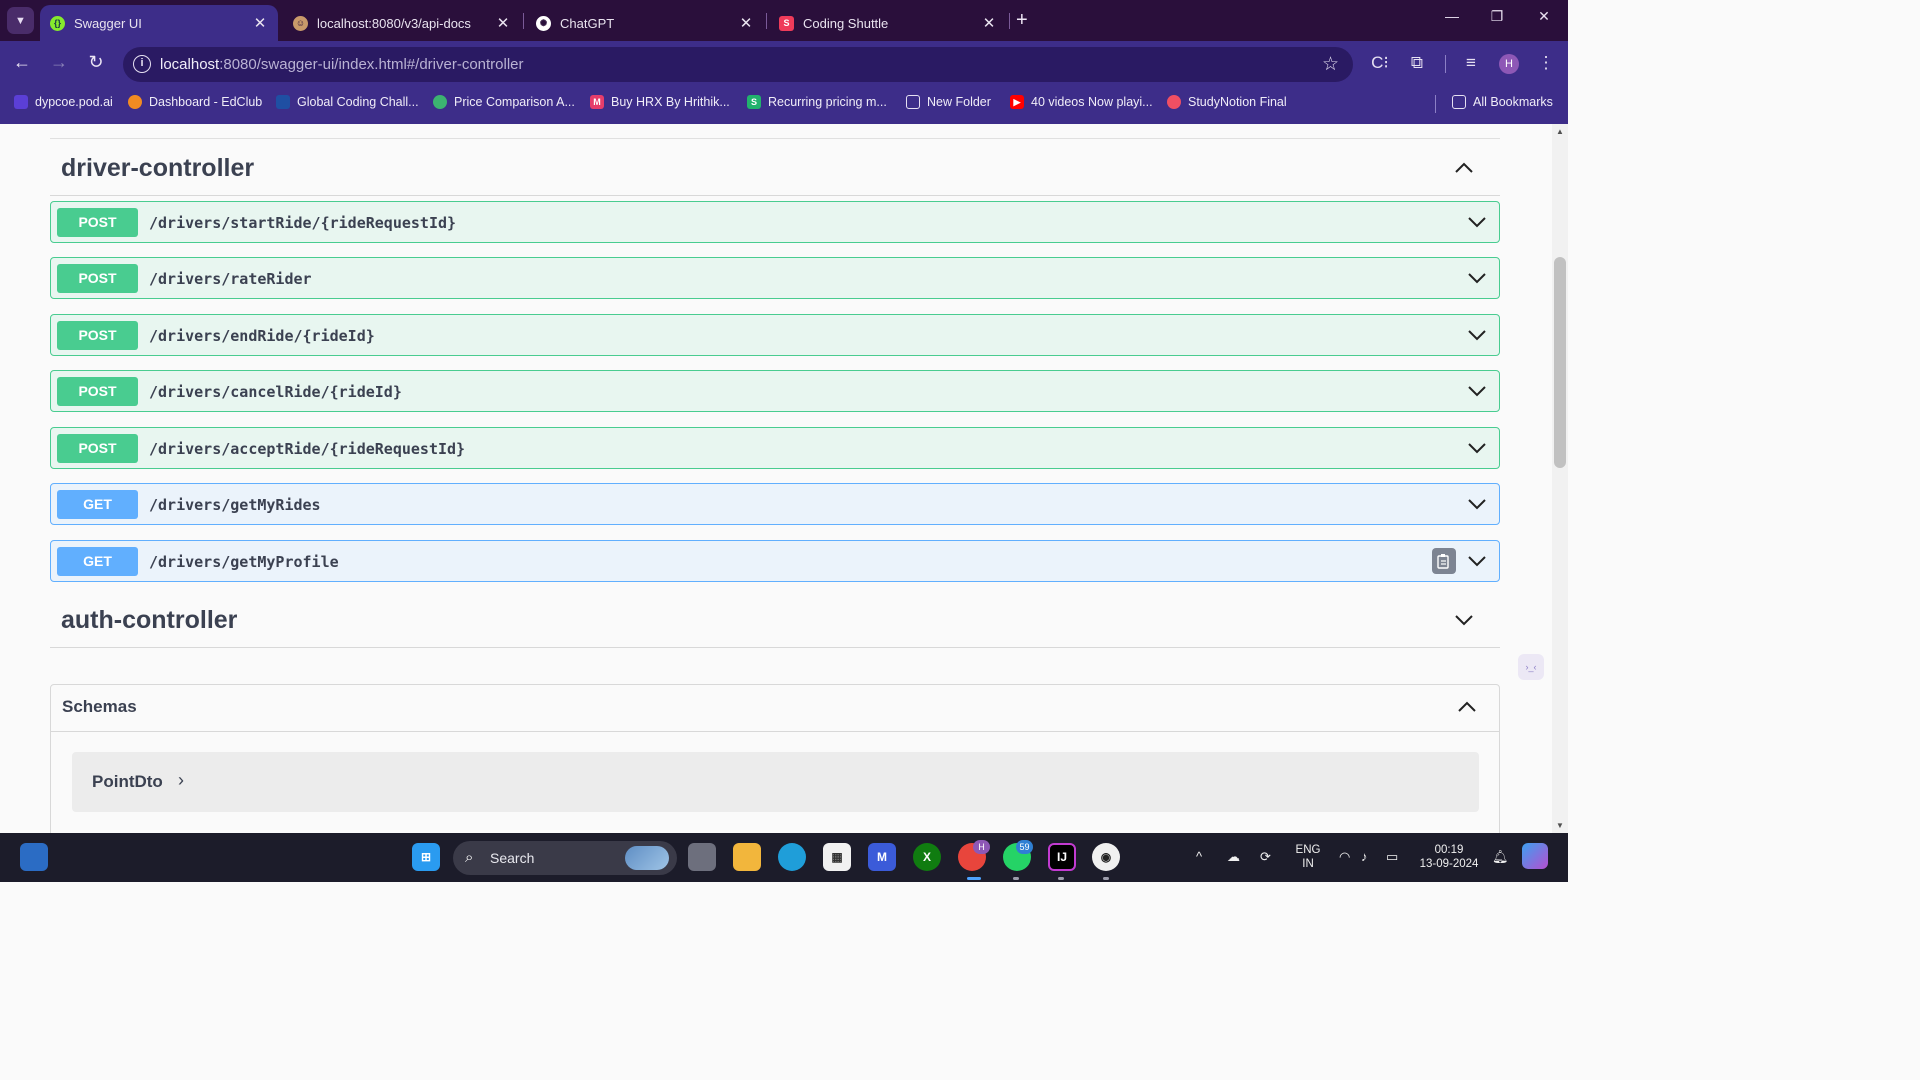 This screenshot has height=1080, width=1920. What do you see at coordinates (1444, 561) in the screenshot?
I see `copy-to-clipboard-button` at bounding box center [1444, 561].